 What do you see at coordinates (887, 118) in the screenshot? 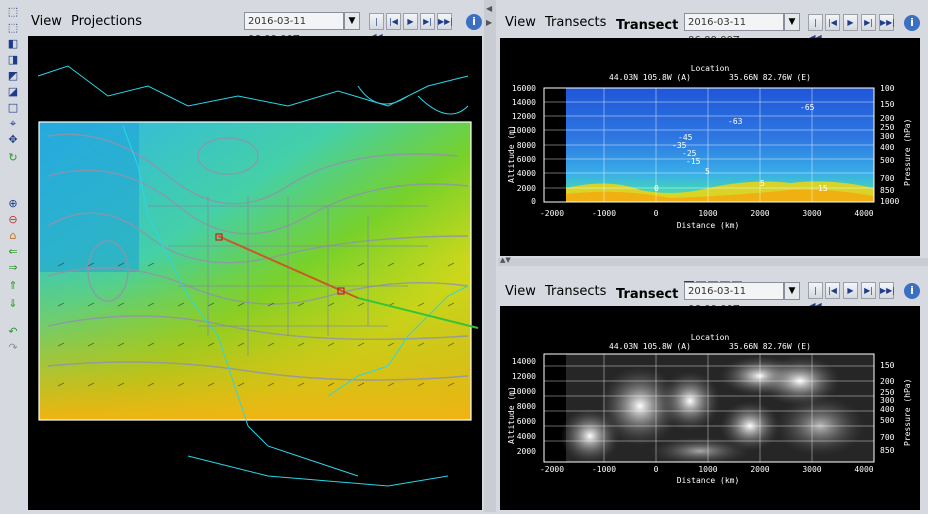
I see `pressure-tick: 200` at bounding box center [887, 118].